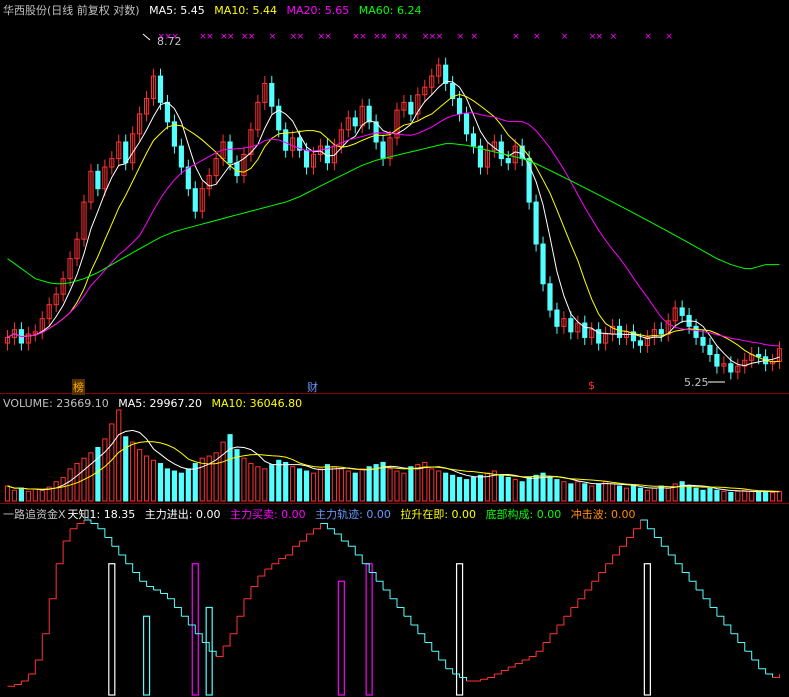 This screenshot has width=789, height=697. What do you see at coordinates (56, 403) in the screenshot?
I see `volume-readout: VOLUME: 23669.10` at bounding box center [56, 403].